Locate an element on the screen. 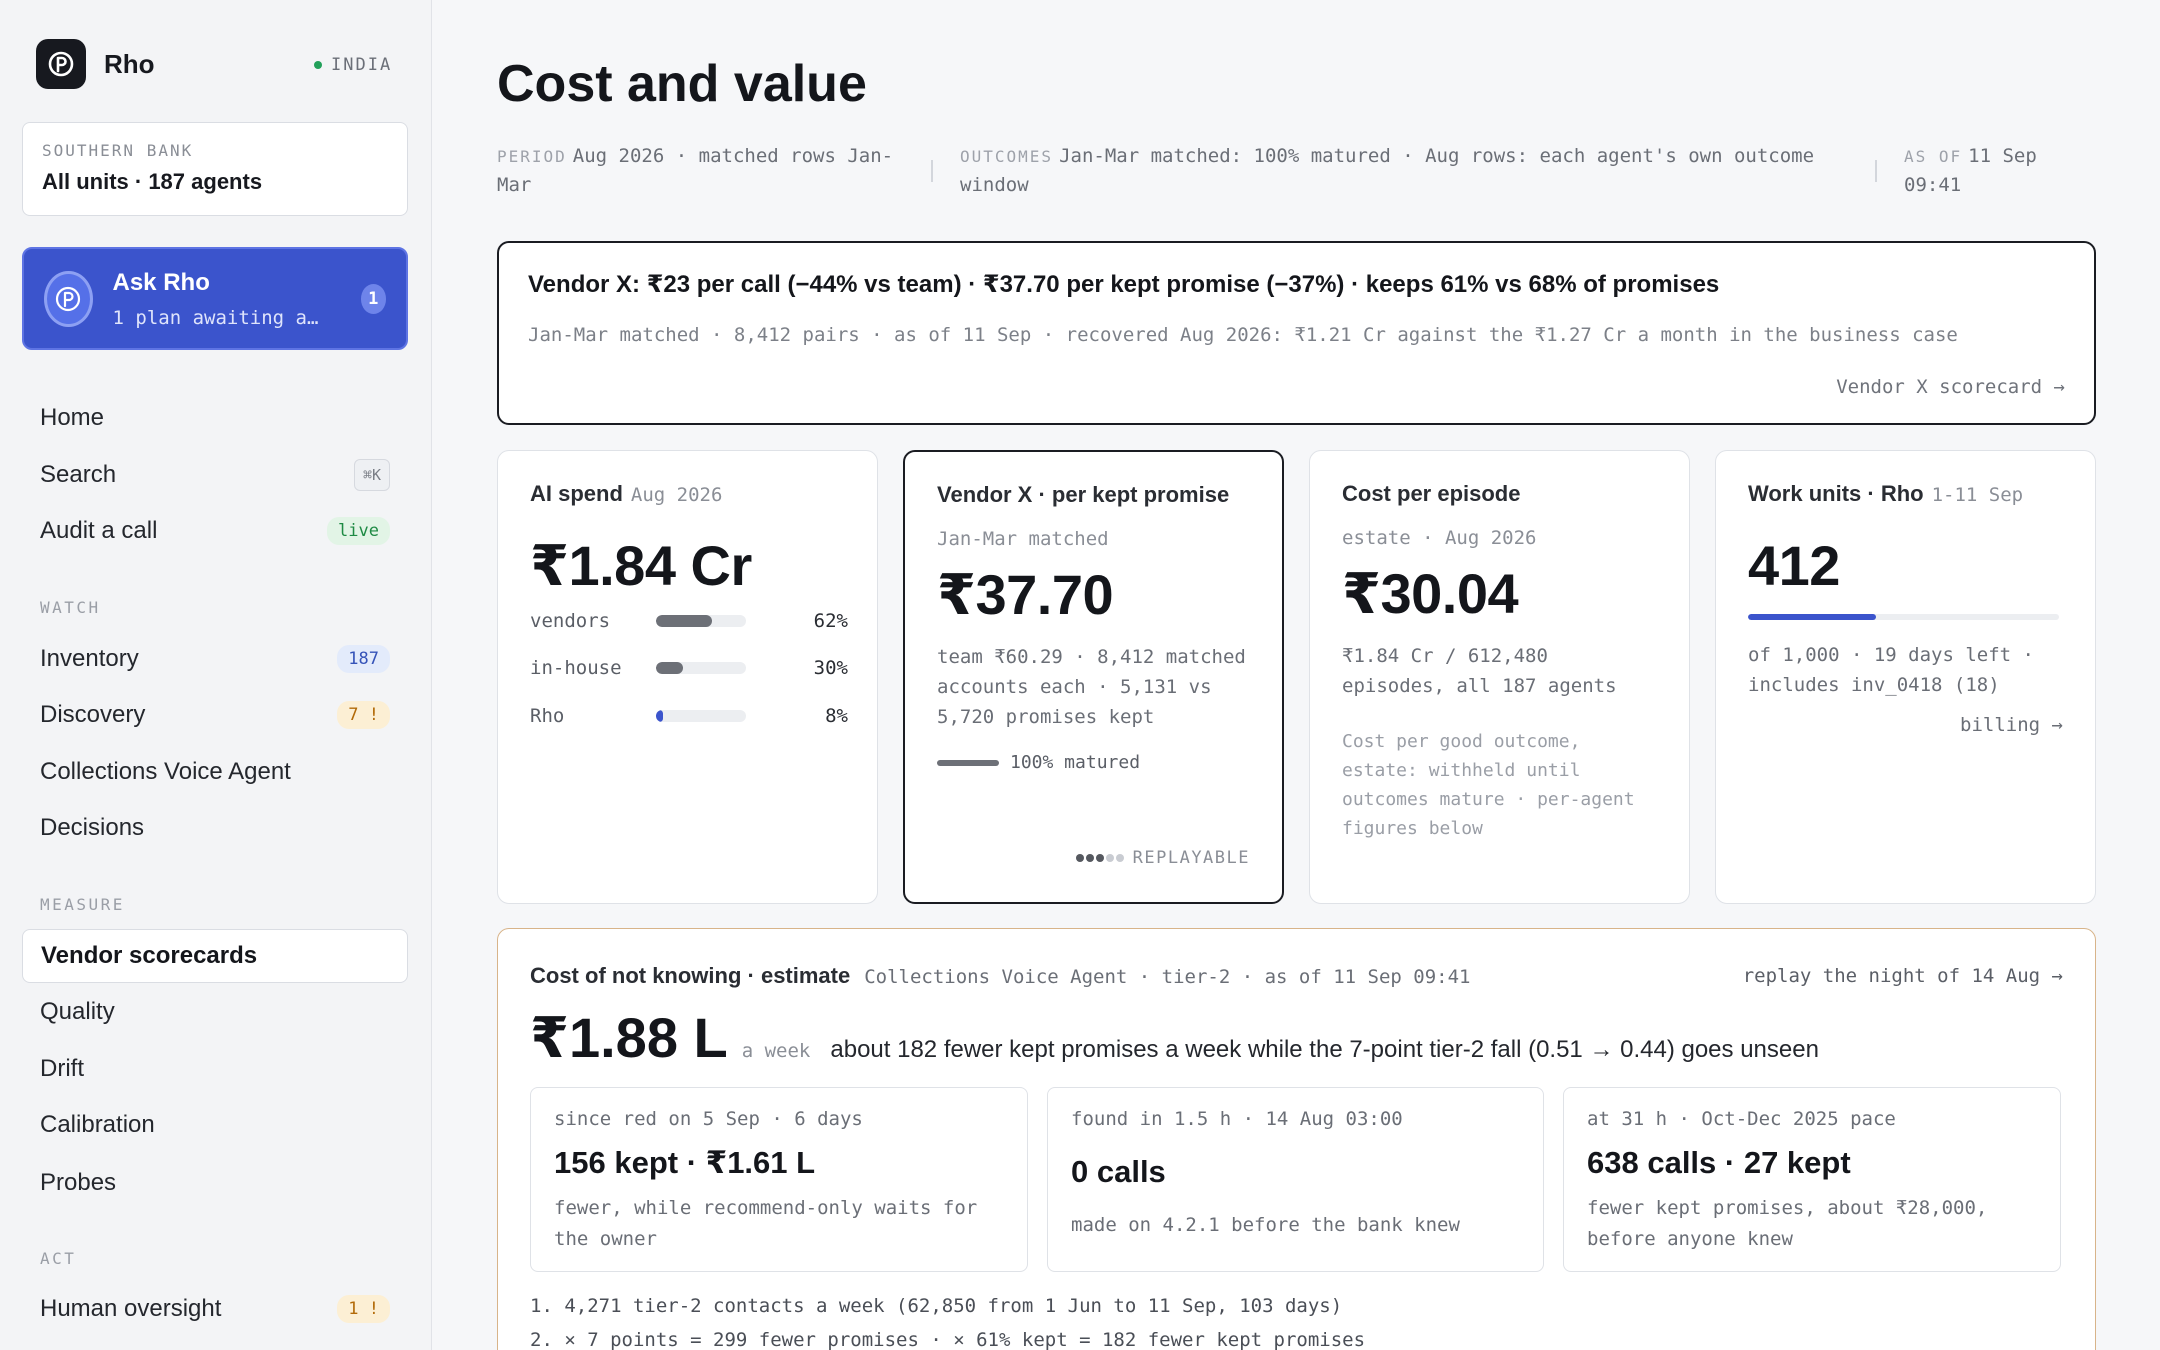 The height and width of the screenshot is (1350, 2160). spend-row-in-house: in-house 30% is located at coordinates (689, 668).